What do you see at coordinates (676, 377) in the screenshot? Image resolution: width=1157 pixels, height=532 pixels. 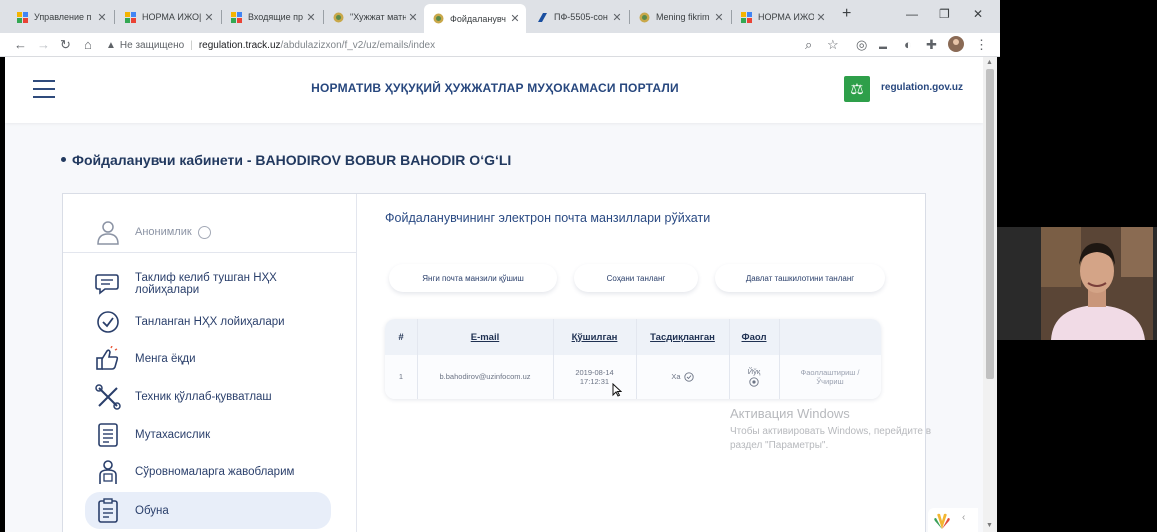 I see `confirmed-value: Ха` at bounding box center [676, 377].